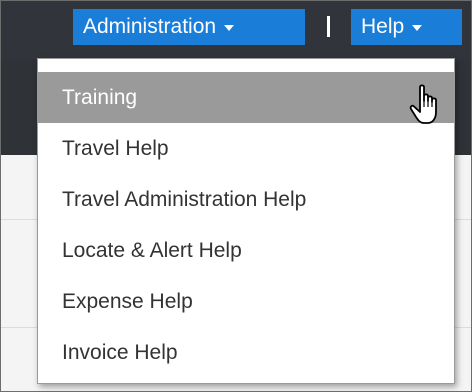  Describe the element at coordinates (246, 250) in the screenshot. I see `menu-item-locate-alert-help: Locate & Alert Help` at that location.